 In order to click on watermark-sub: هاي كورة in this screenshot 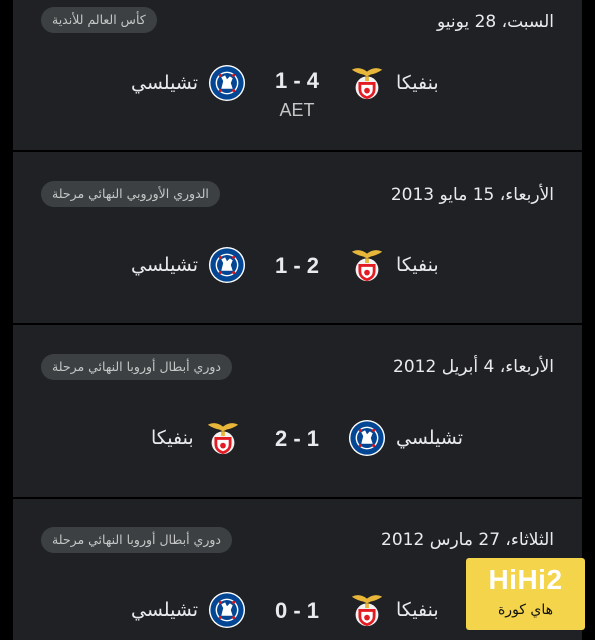, I will do `click(525, 610)`.